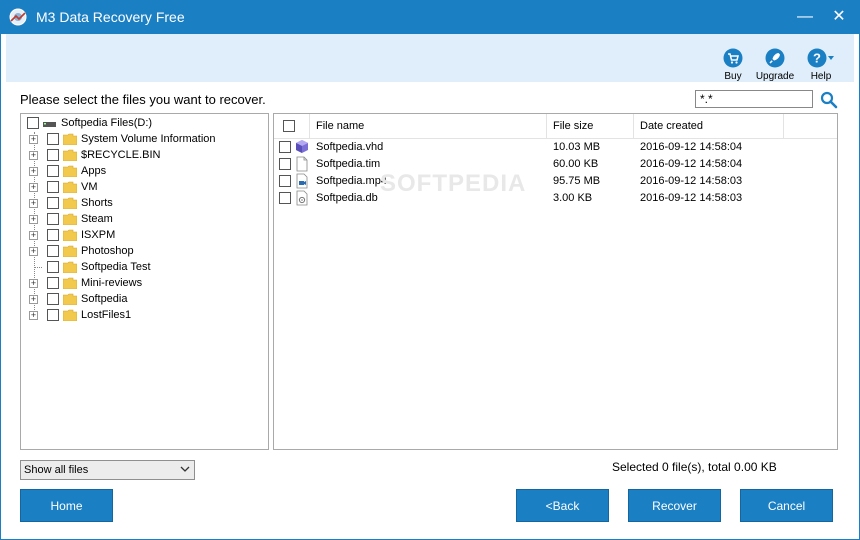  Describe the element at coordinates (775, 58) in the screenshot. I see `rocket-icon` at that location.